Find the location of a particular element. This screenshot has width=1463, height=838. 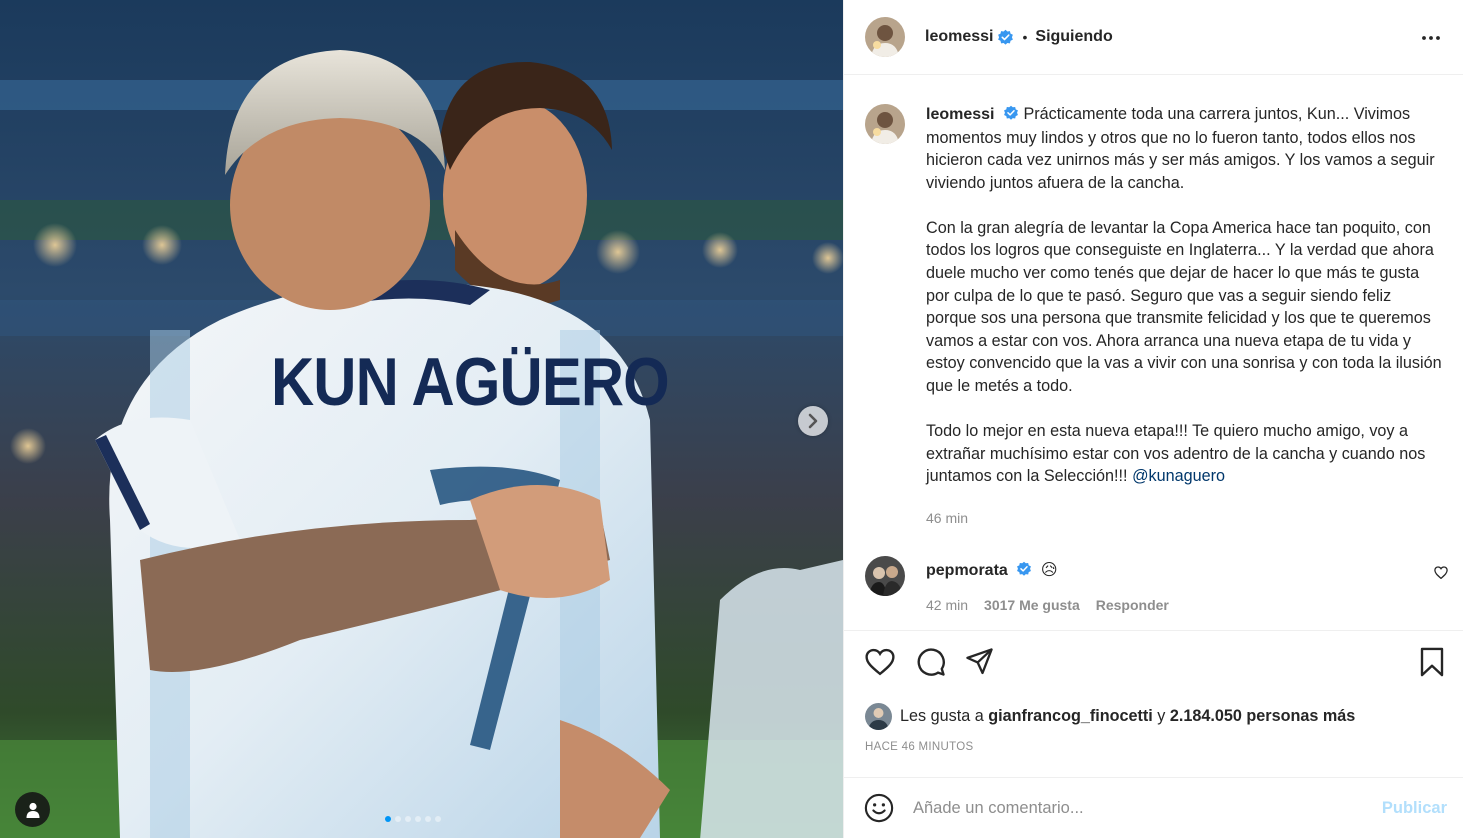

liker-username: gianfrancog_finocetti is located at coordinates (1070, 716).